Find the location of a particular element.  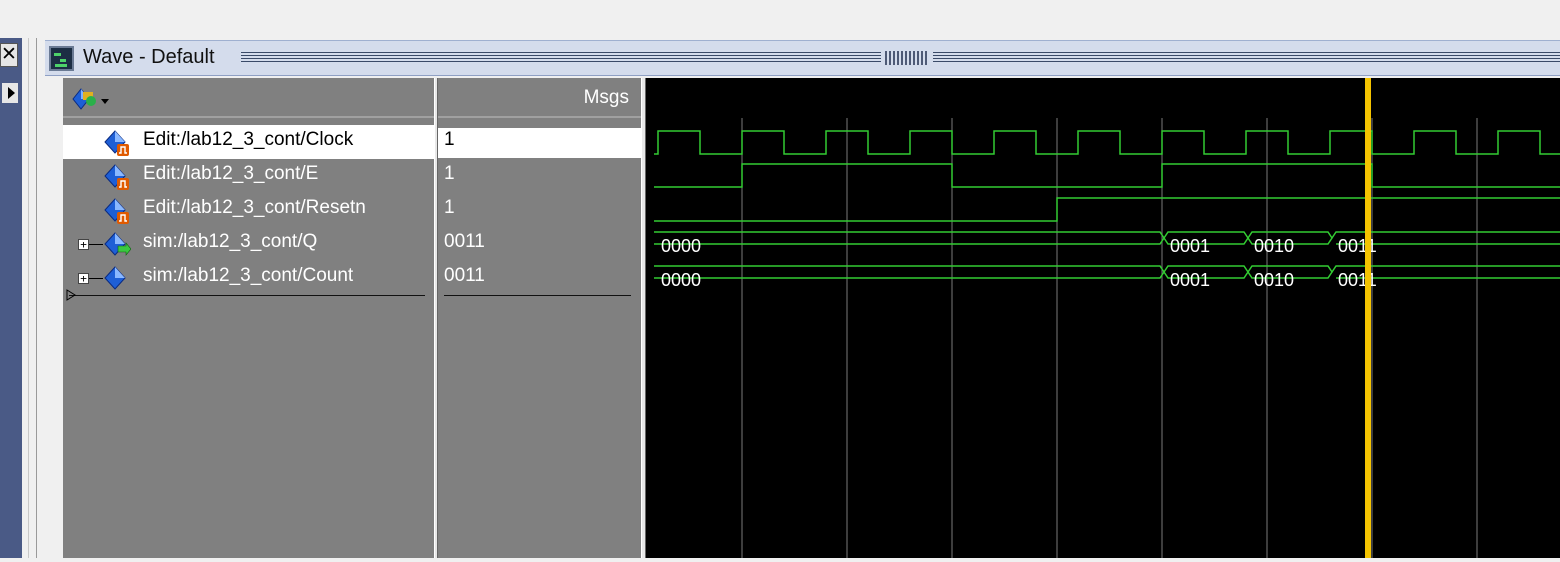

e-waveform is located at coordinates (1107, 175).